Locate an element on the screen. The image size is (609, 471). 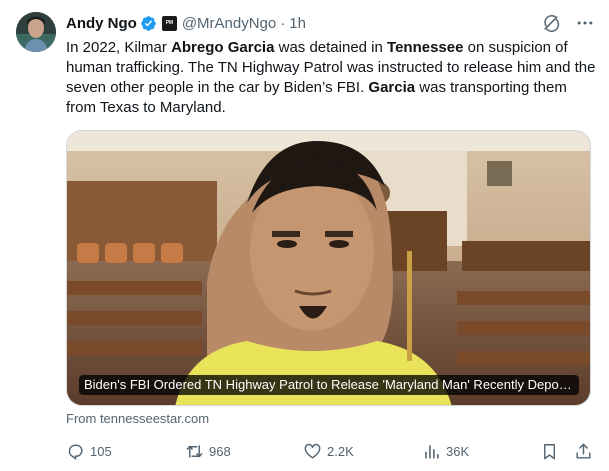
affiliate-badge: PM is located at coordinates (169, 23).